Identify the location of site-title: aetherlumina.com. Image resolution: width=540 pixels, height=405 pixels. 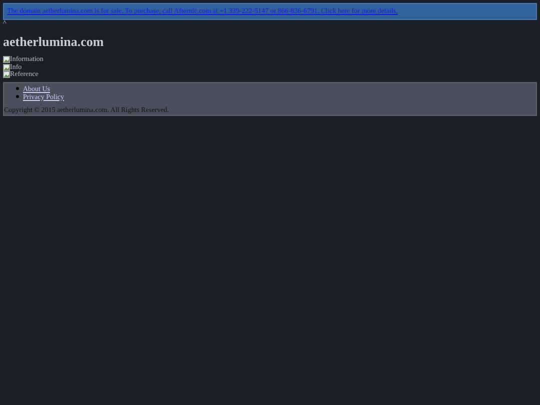
(53, 42).